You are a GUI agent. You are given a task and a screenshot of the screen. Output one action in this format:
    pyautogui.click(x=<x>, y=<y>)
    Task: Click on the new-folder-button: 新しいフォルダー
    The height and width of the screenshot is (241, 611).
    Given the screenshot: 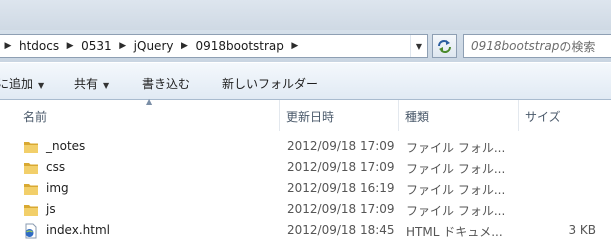 What is the action you would take?
    pyautogui.click(x=270, y=83)
    